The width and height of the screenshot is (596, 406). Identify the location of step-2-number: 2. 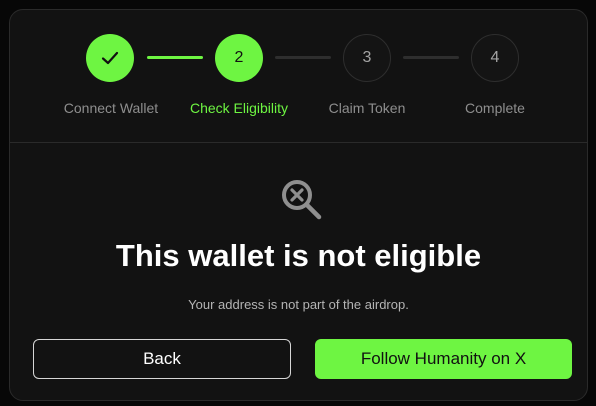
(239, 57).